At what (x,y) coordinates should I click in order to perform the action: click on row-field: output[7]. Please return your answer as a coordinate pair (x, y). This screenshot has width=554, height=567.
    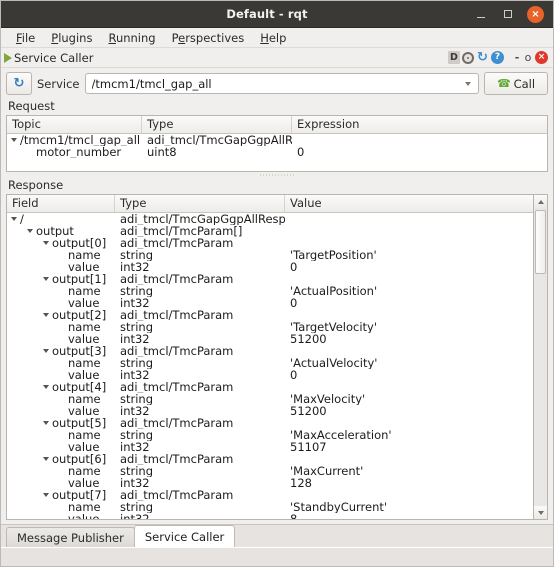
    Looking at the image, I should click on (61, 495).